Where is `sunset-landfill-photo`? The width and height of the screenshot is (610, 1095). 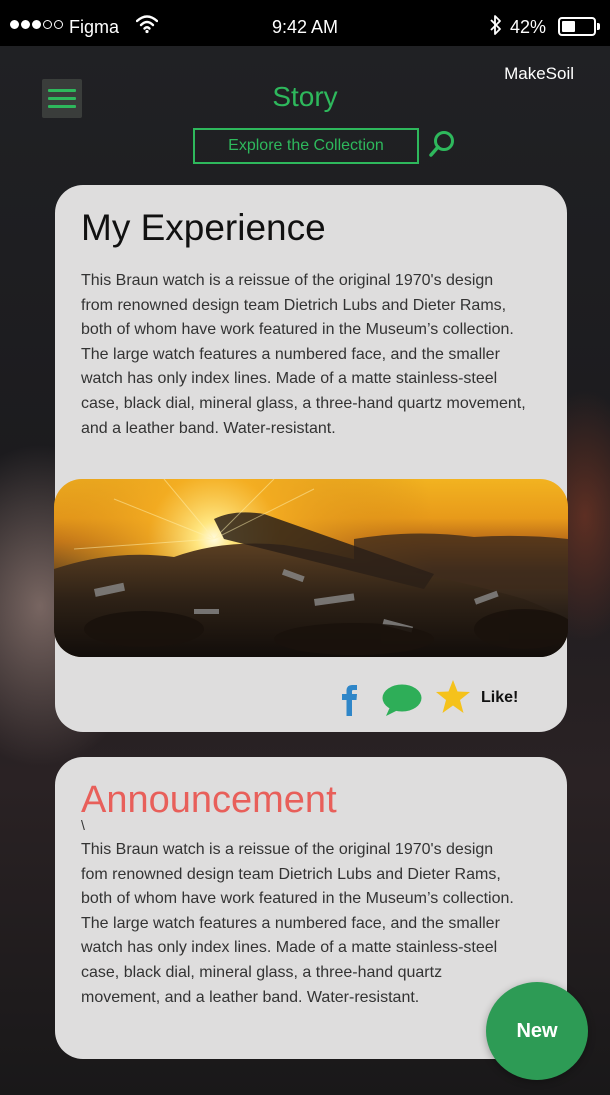
sunset-landfill-photo is located at coordinates (311, 568).